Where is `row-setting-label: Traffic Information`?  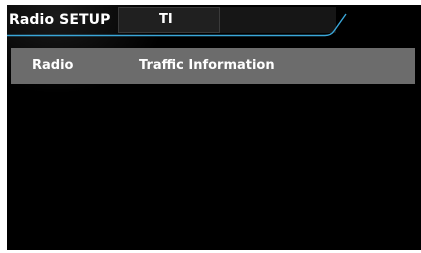
row-setting-label: Traffic Information is located at coordinates (207, 65).